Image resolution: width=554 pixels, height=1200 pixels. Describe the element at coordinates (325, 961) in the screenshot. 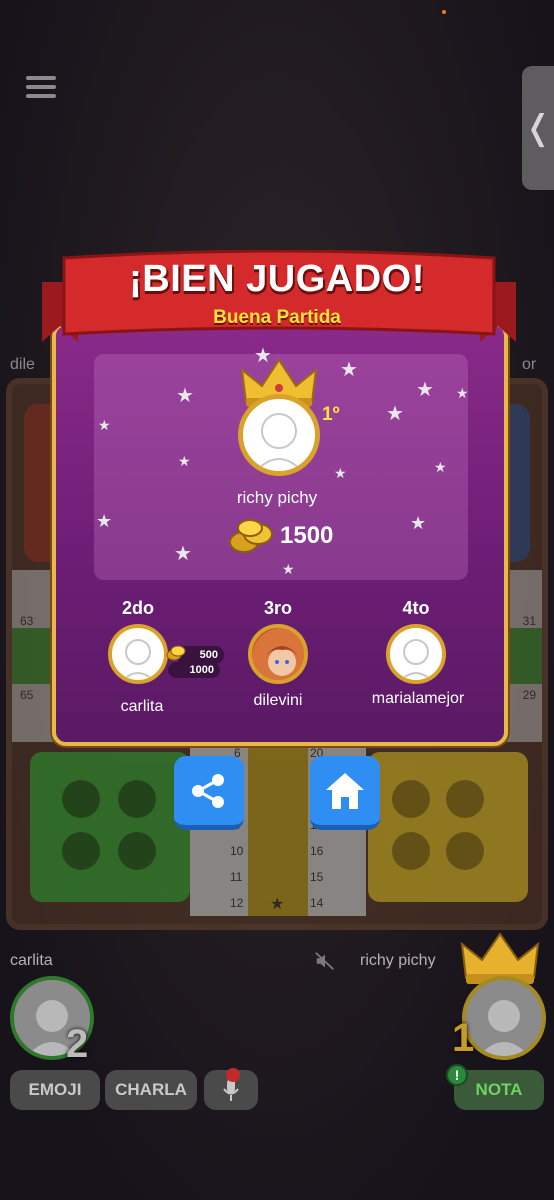

I see `speaker-muted-icon` at that location.